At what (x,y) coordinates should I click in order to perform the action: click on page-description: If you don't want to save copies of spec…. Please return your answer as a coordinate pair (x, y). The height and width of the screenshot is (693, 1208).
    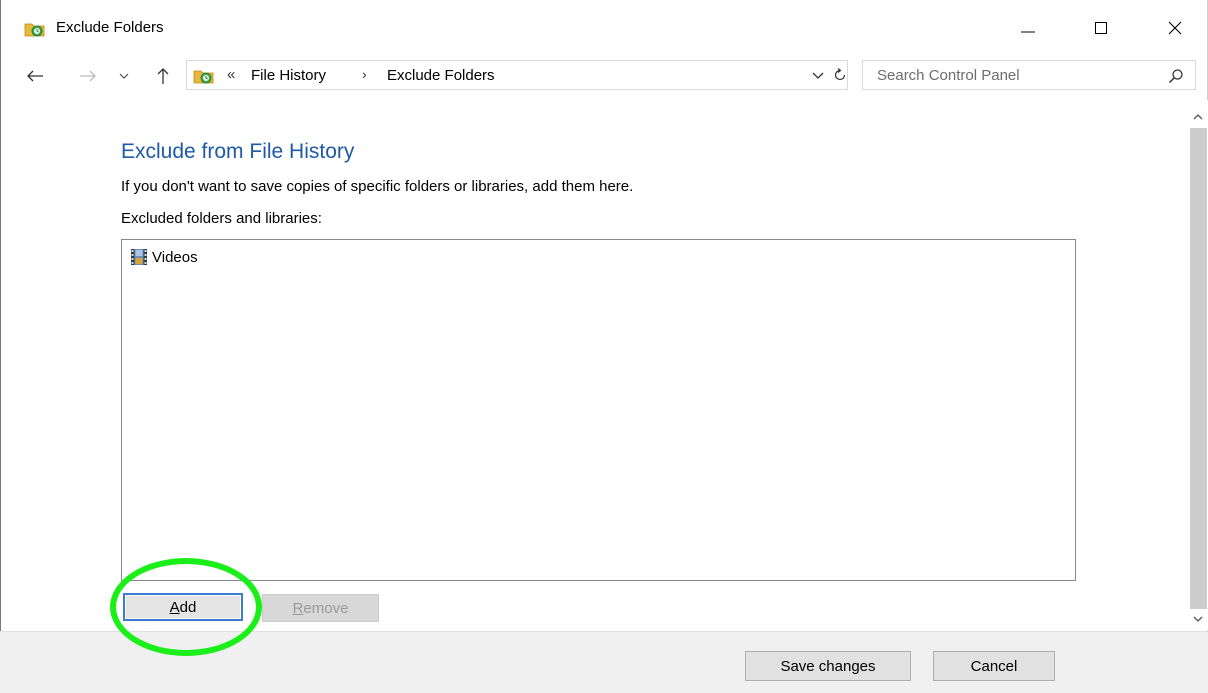
    Looking at the image, I should click on (377, 186).